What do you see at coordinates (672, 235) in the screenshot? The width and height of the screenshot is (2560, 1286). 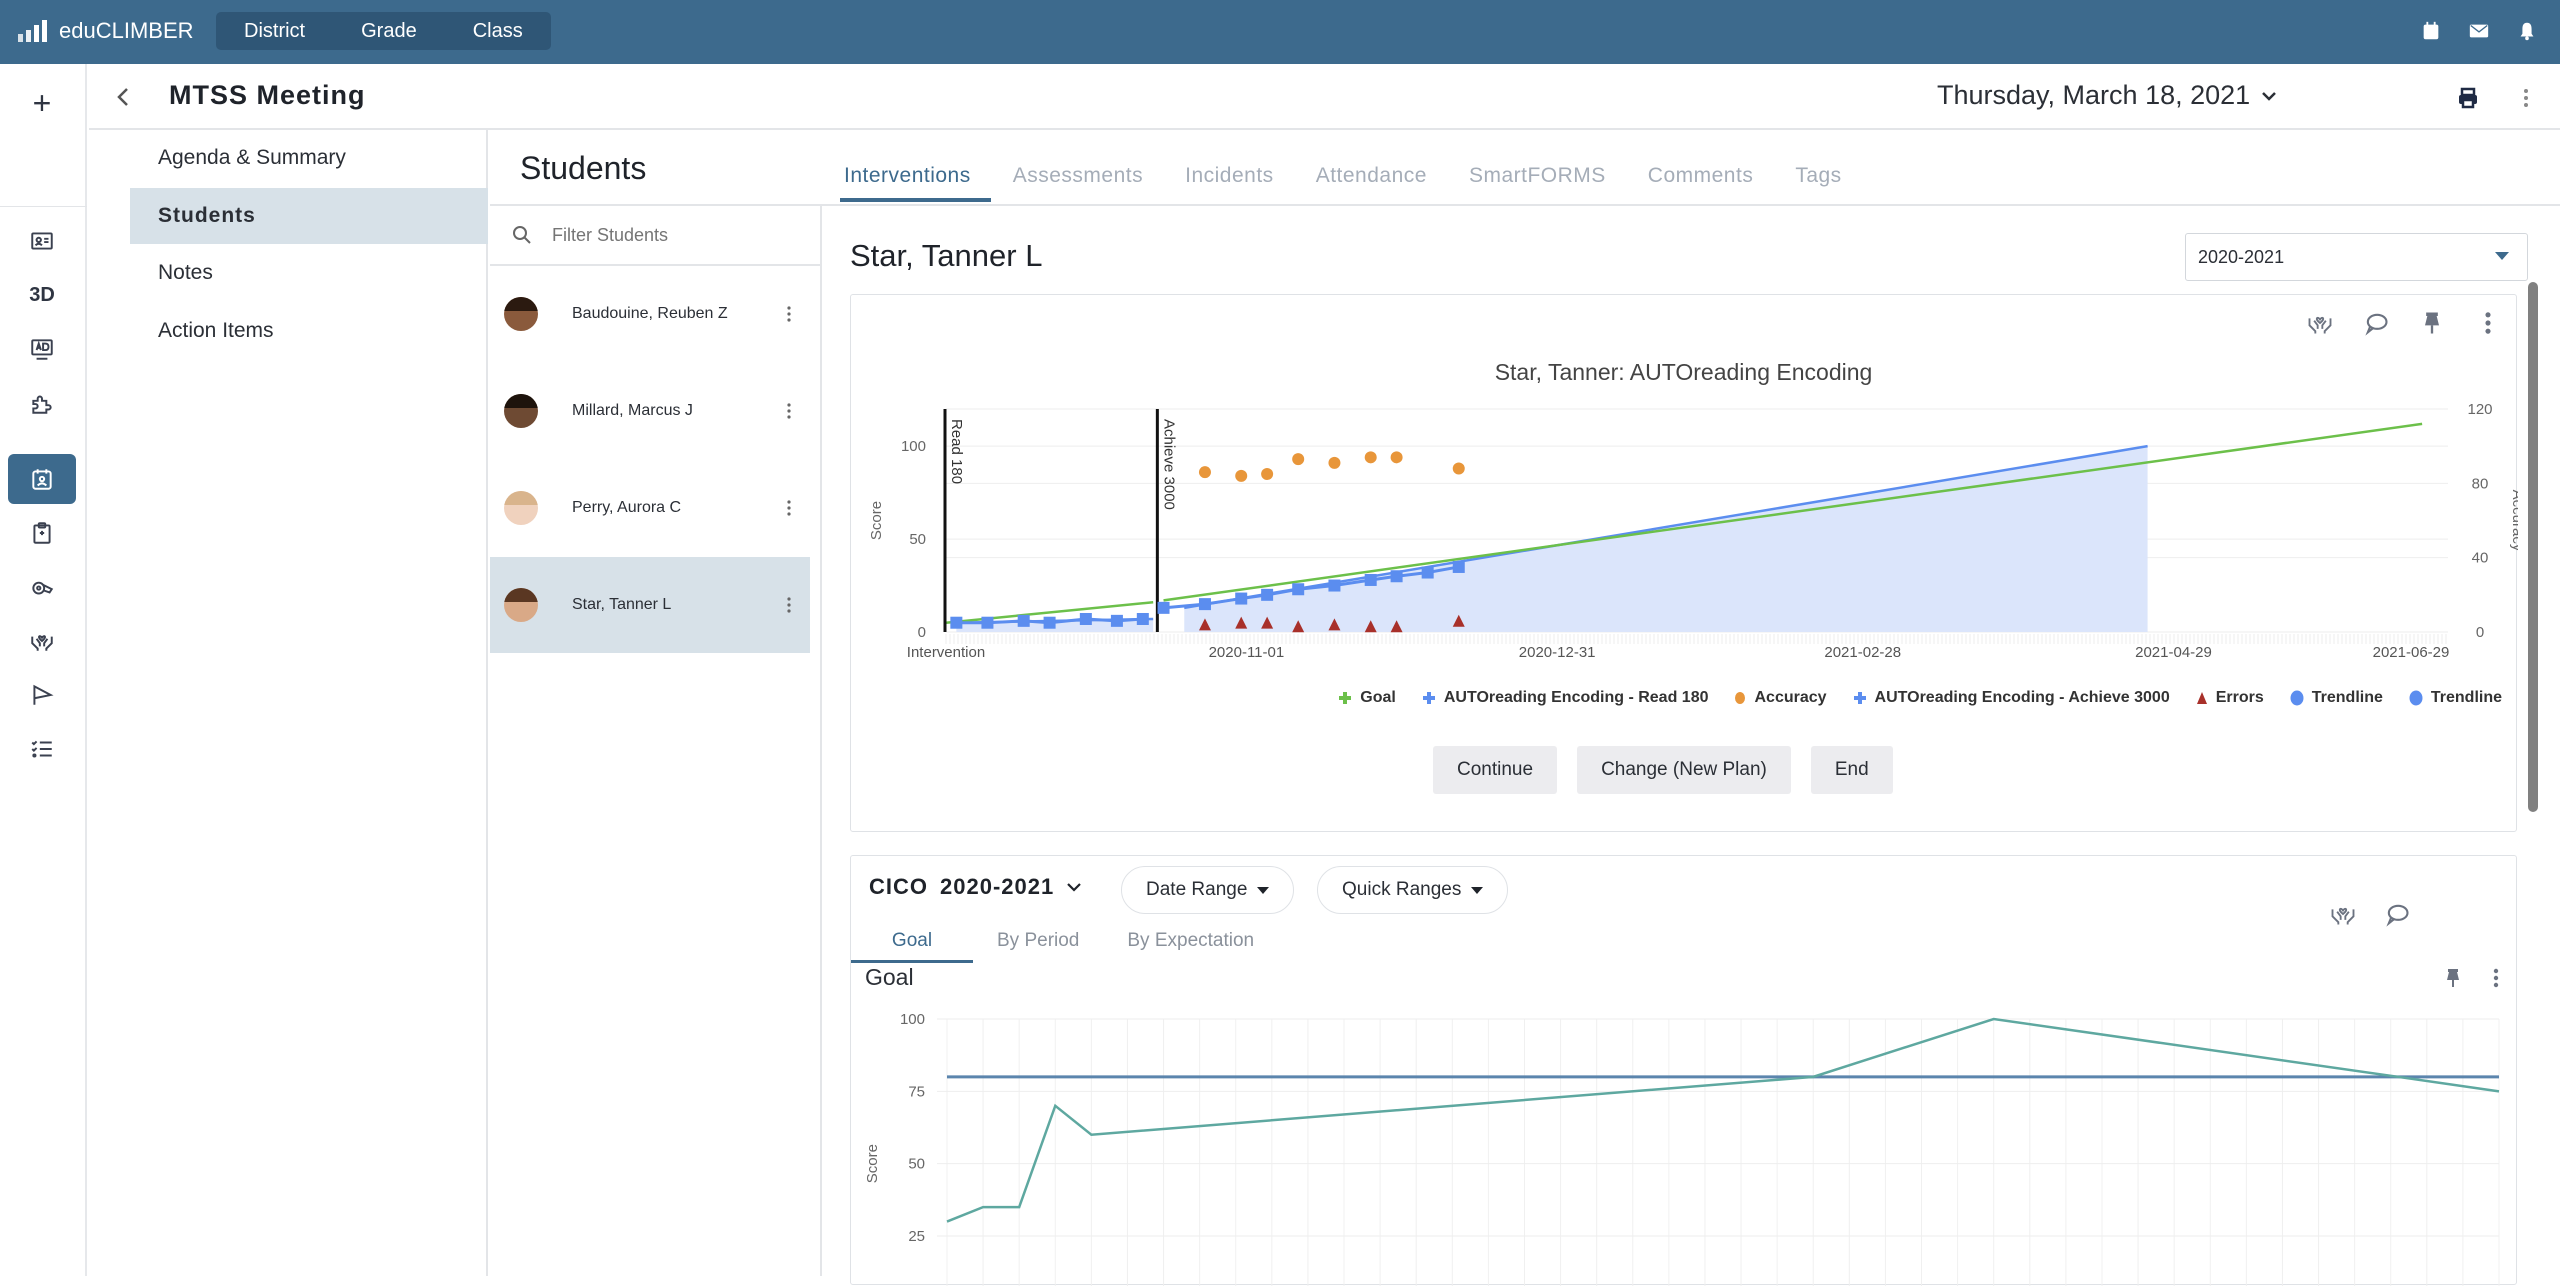 I see `filter-students-input` at bounding box center [672, 235].